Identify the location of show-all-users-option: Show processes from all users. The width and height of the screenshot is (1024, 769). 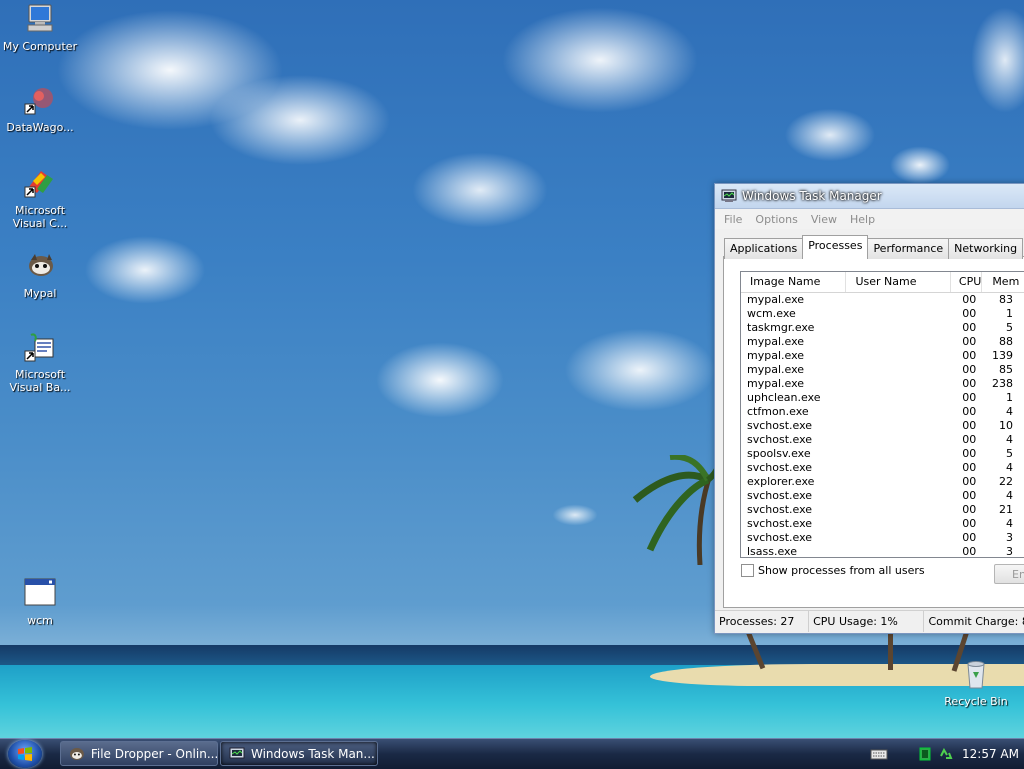
(833, 570).